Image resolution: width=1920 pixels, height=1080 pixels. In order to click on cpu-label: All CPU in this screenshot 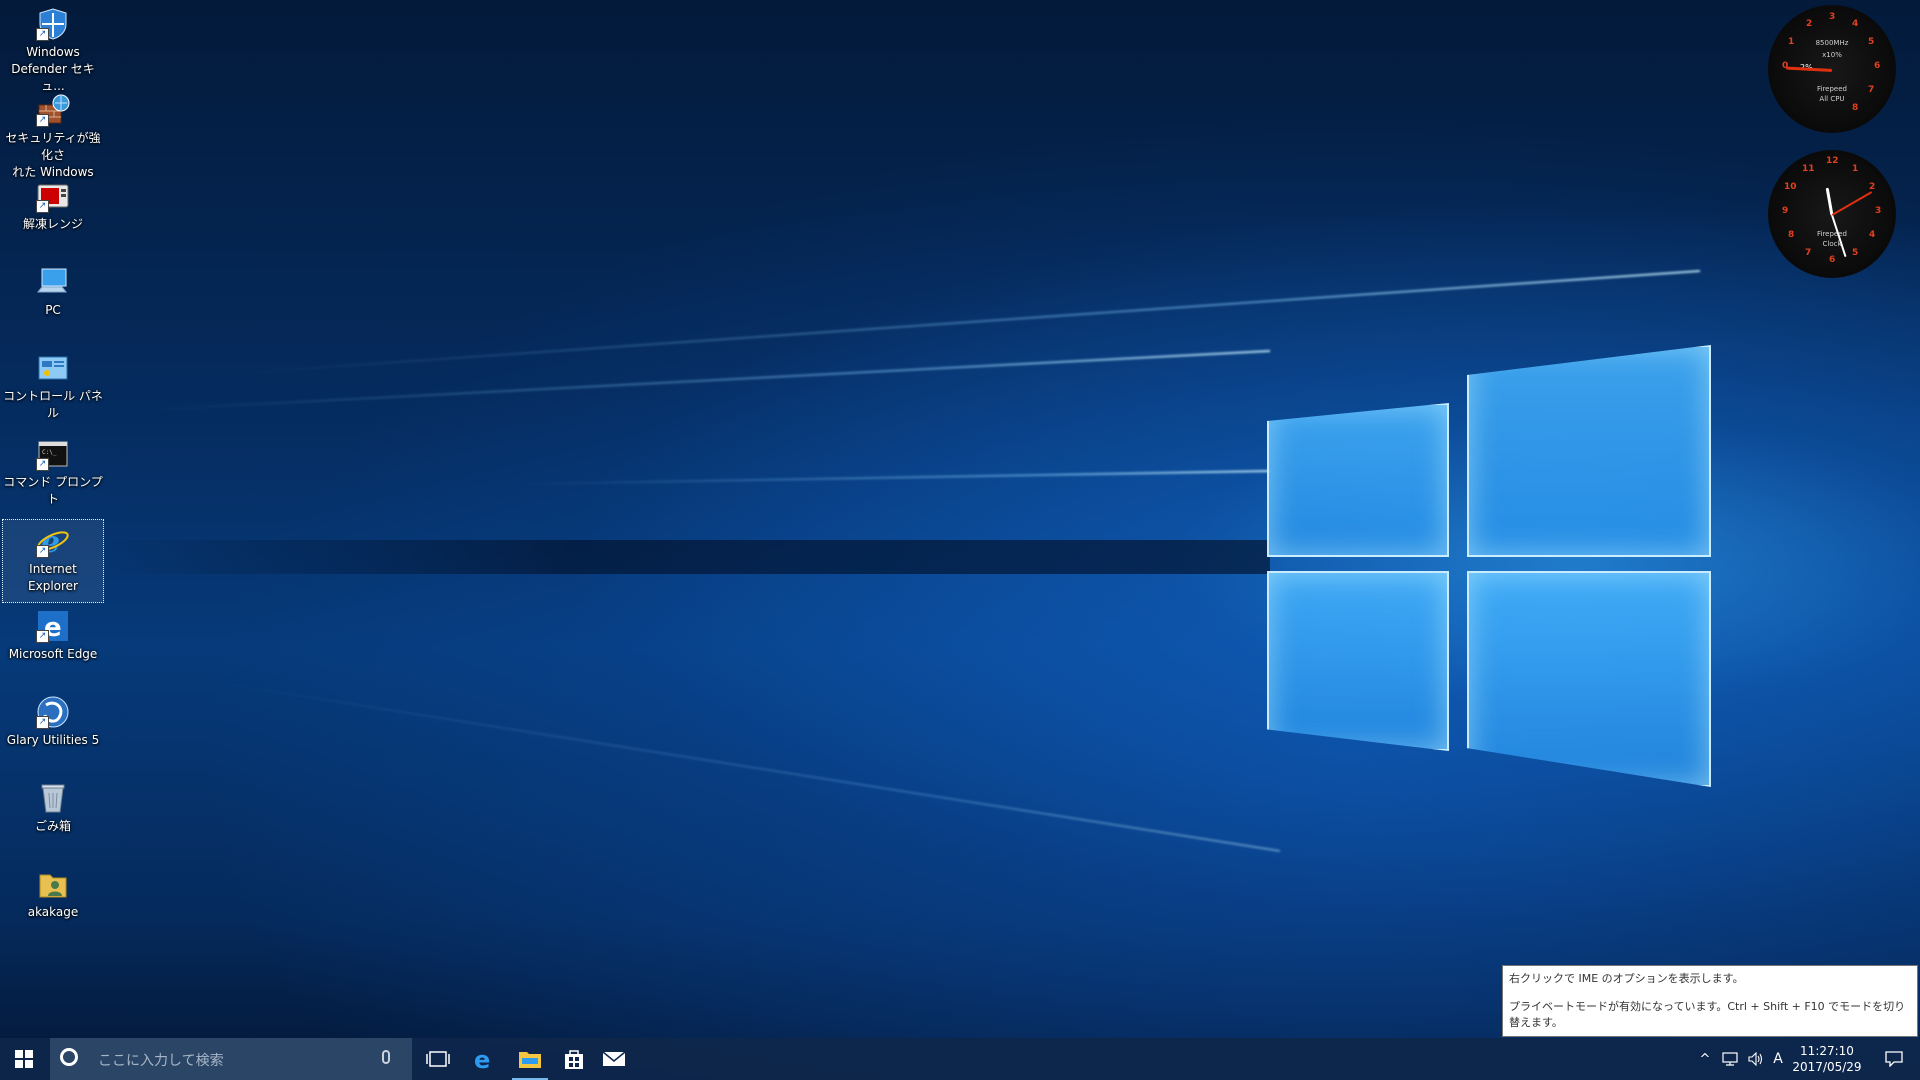, I will do `click(1832, 99)`.